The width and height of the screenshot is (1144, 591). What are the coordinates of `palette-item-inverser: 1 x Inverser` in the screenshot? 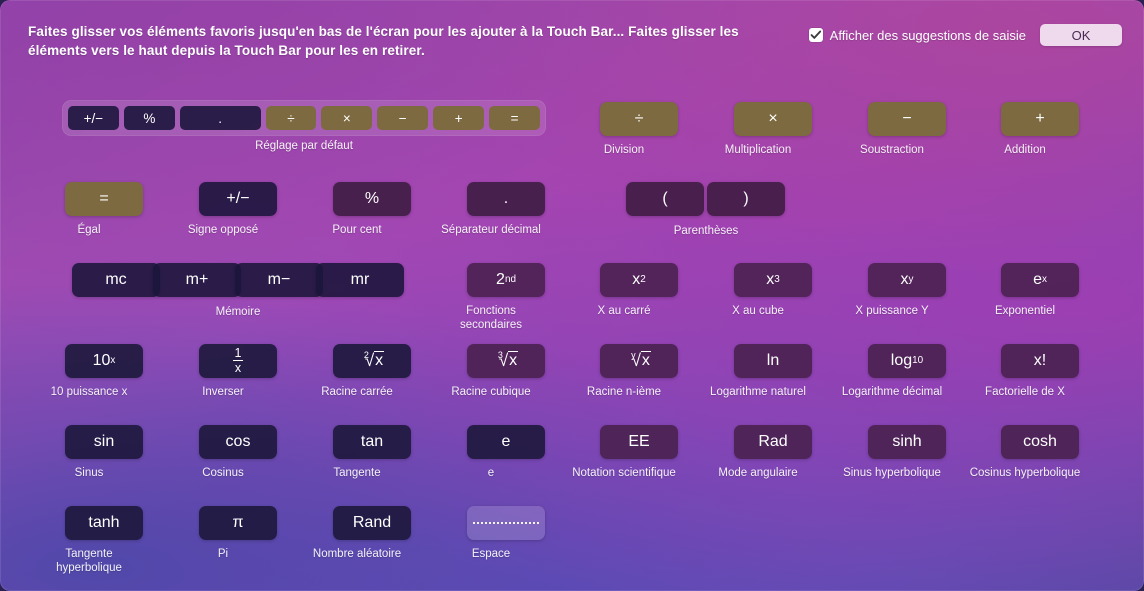 It's located at (238, 371).